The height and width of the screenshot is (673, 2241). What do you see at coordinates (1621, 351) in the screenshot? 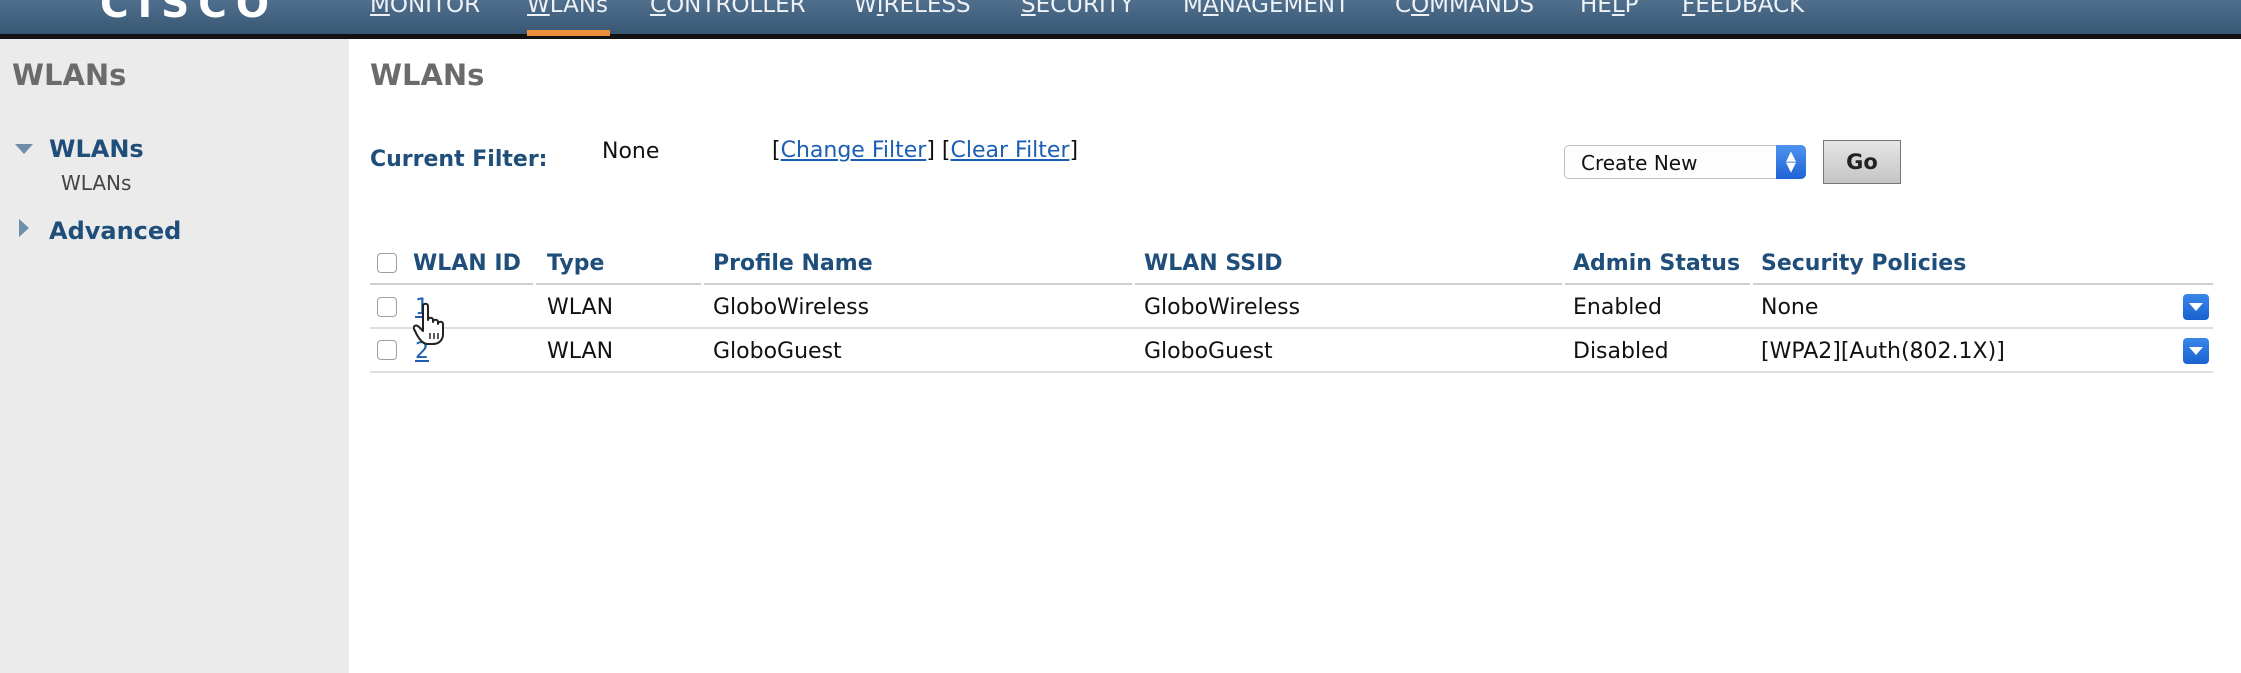
I see `admin-status: Disabled` at bounding box center [1621, 351].